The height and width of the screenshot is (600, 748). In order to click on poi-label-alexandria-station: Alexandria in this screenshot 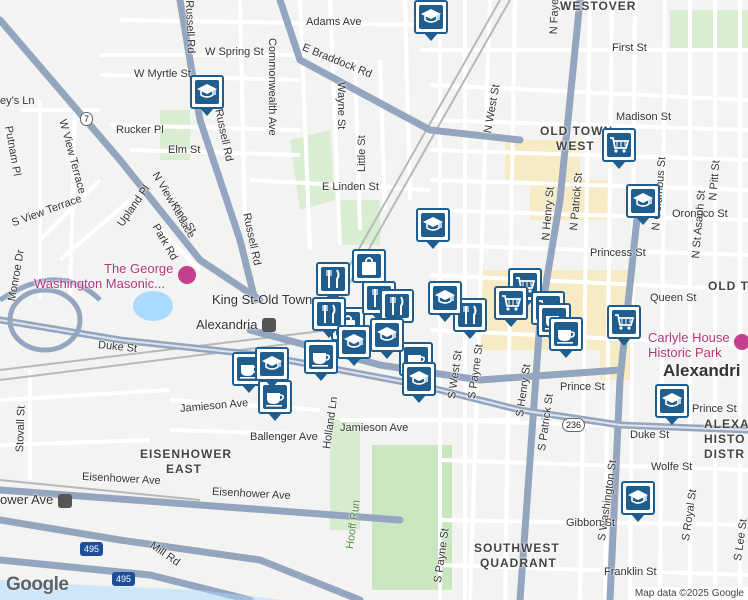, I will do `click(226, 325)`.